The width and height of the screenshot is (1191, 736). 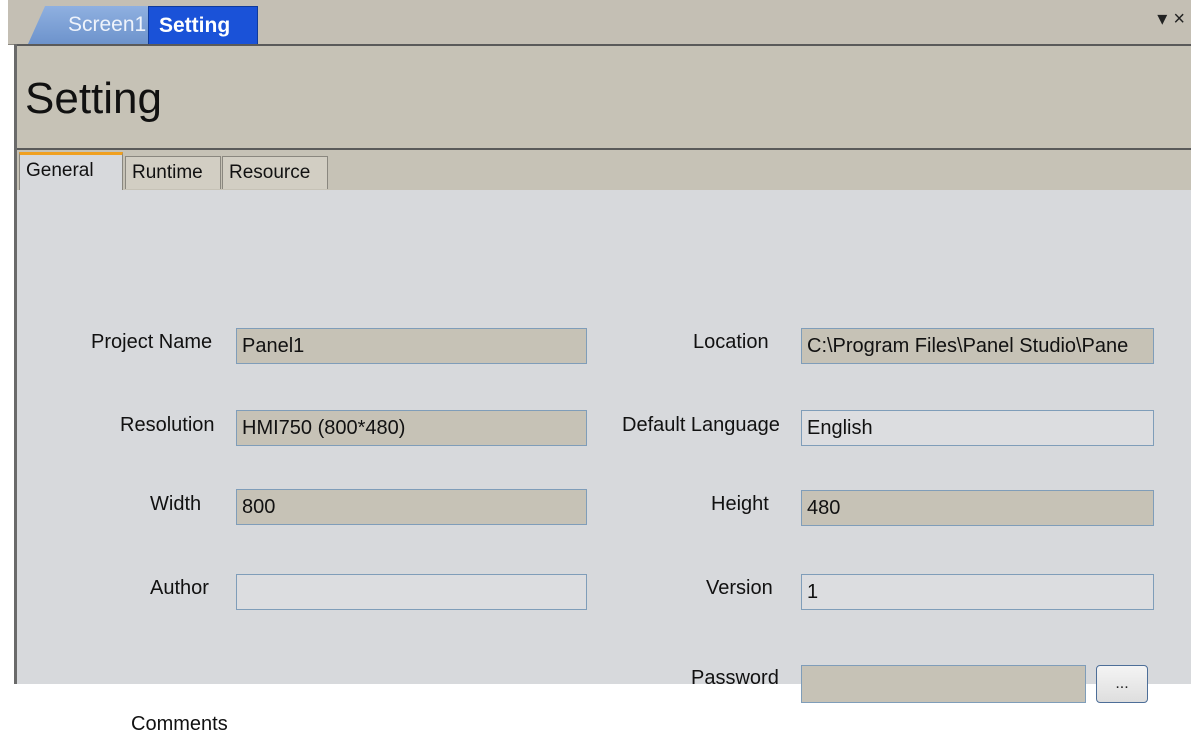 I want to click on default-language-label: Default Language, so click(x=701, y=425).